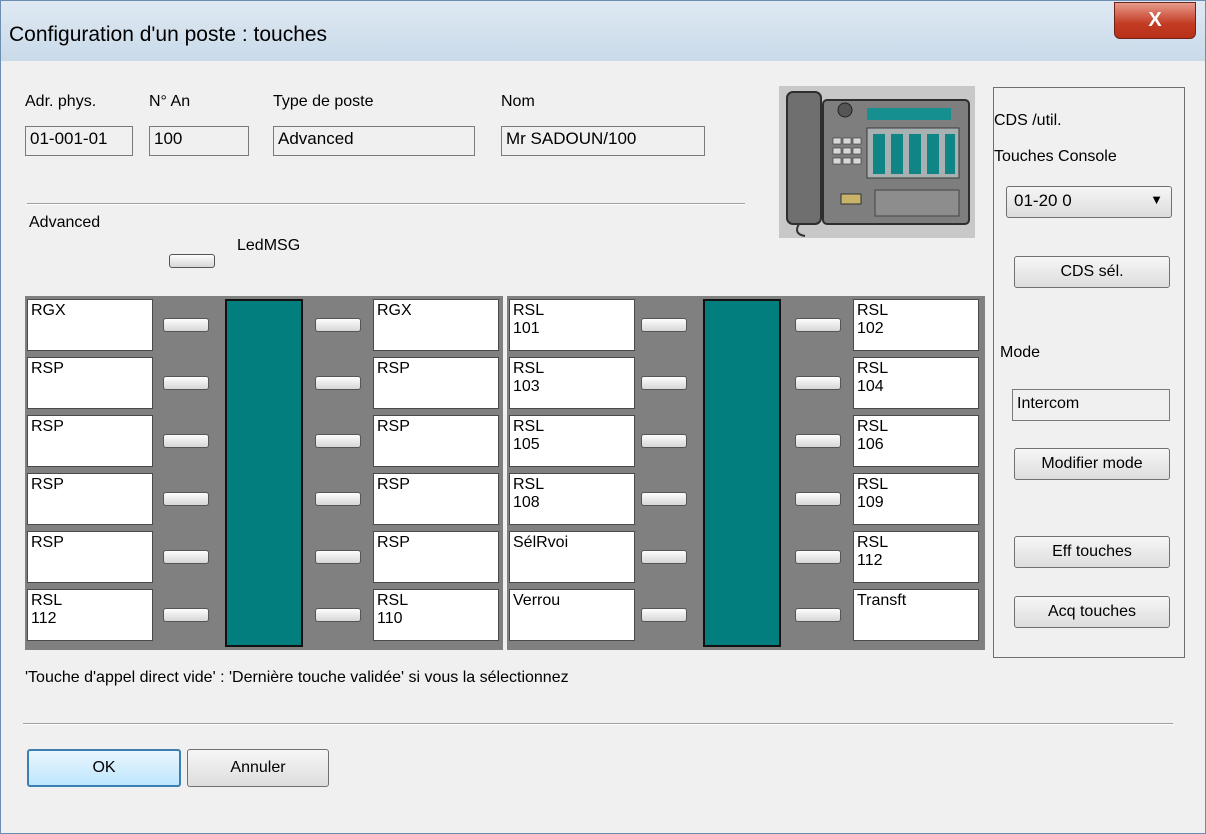  I want to click on key-label: RSL 109, so click(916, 499).